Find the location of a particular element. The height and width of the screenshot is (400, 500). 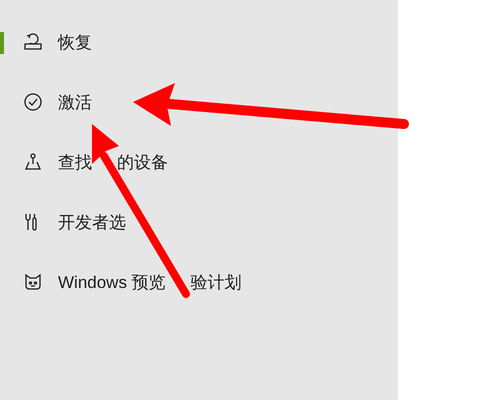

nav-label: 激活 is located at coordinates (75, 102).